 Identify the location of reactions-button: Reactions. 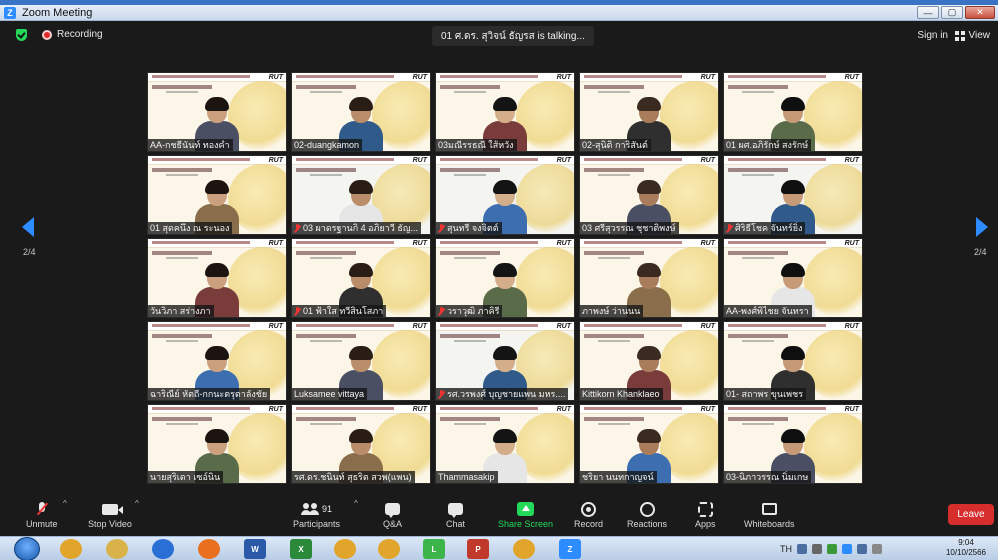
(647, 516).